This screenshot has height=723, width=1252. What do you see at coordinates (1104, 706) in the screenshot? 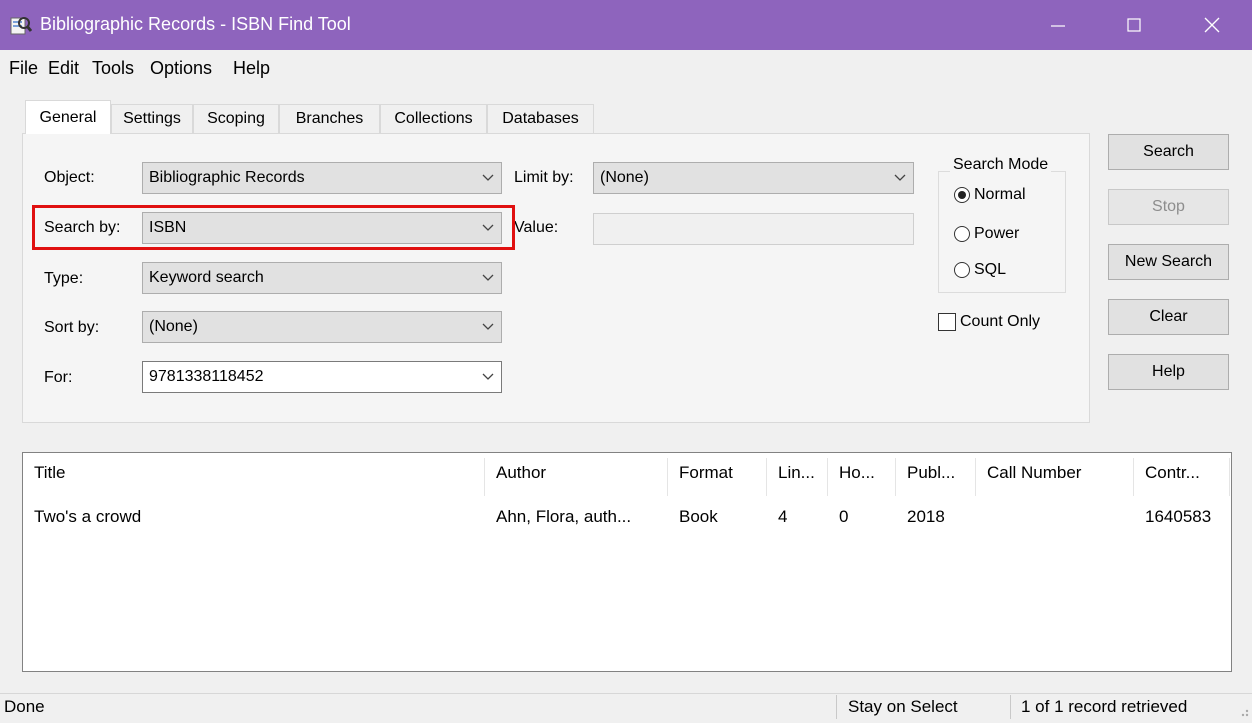
I see `status-record-count: 1 of 1 record retrieved` at bounding box center [1104, 706].